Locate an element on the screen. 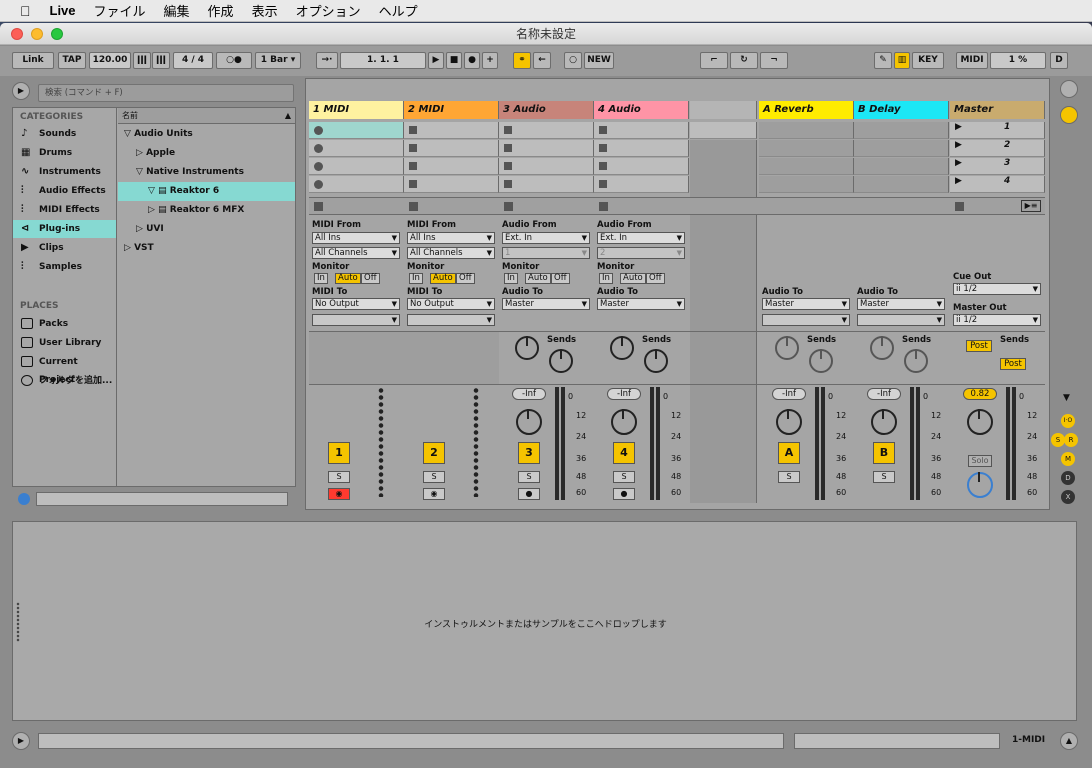  monitor-off-button: Off is located at coordinates (465, 278).